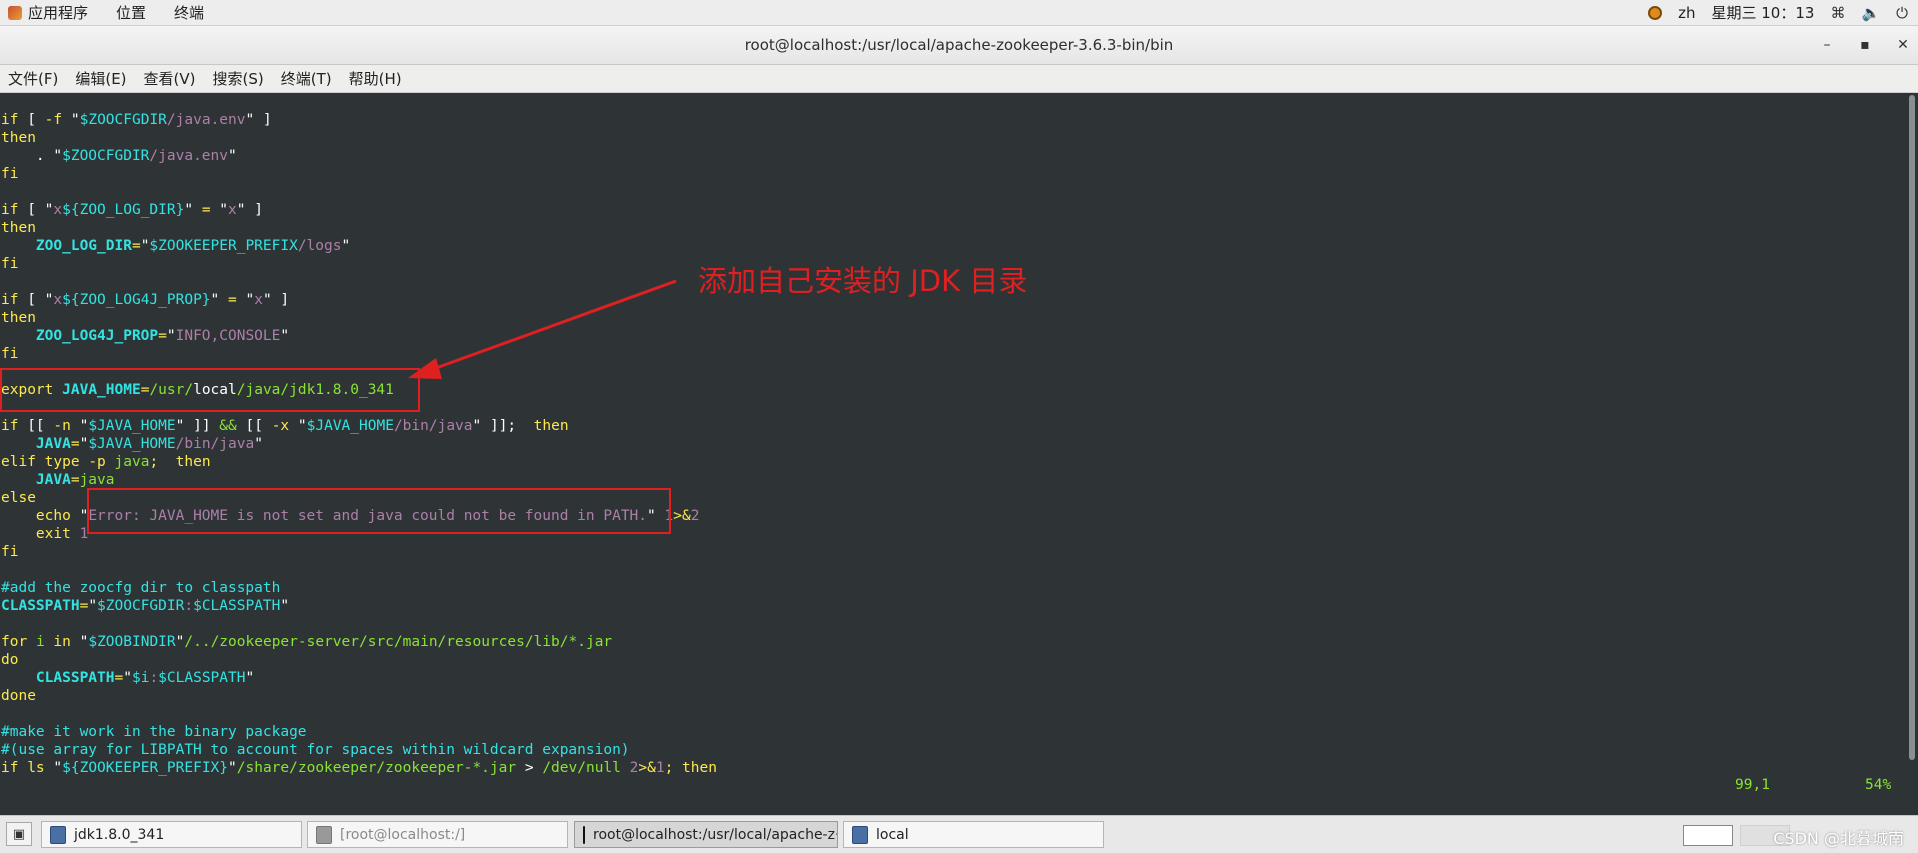  I want to click on terminal-line: JAVA="$JAVA_HOME/bin/java", so click(149, 444).